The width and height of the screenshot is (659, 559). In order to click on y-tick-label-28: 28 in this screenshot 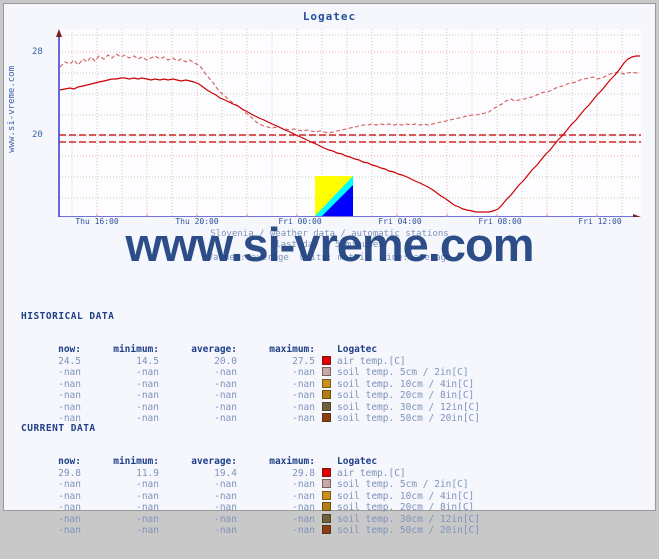, I will do `click(37, 52)`.